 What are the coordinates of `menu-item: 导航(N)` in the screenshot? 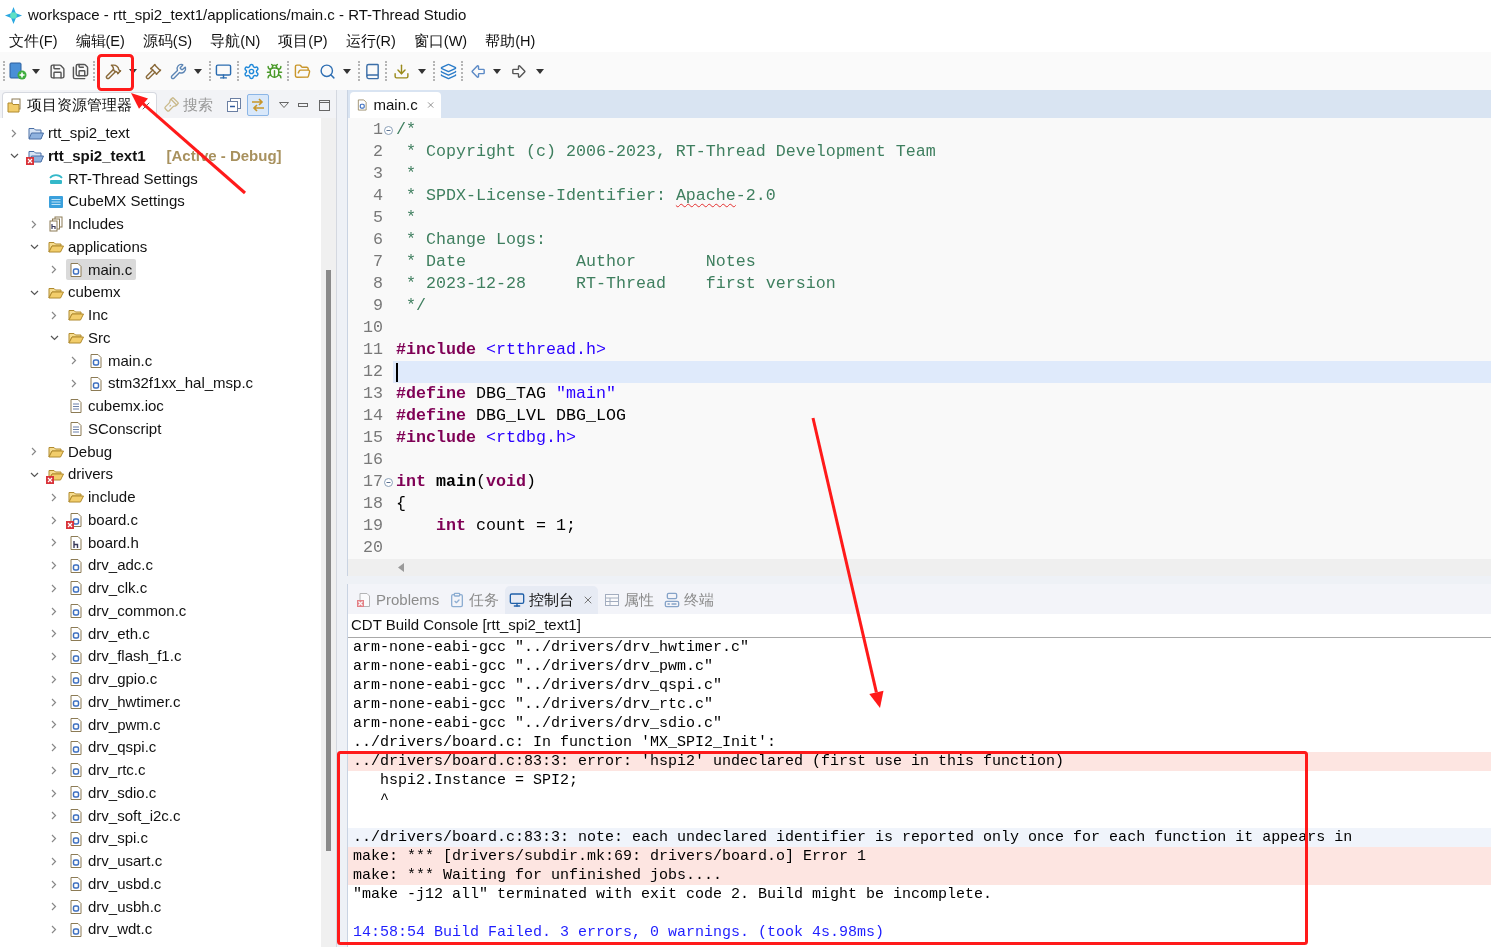 It's located at (235, 41).